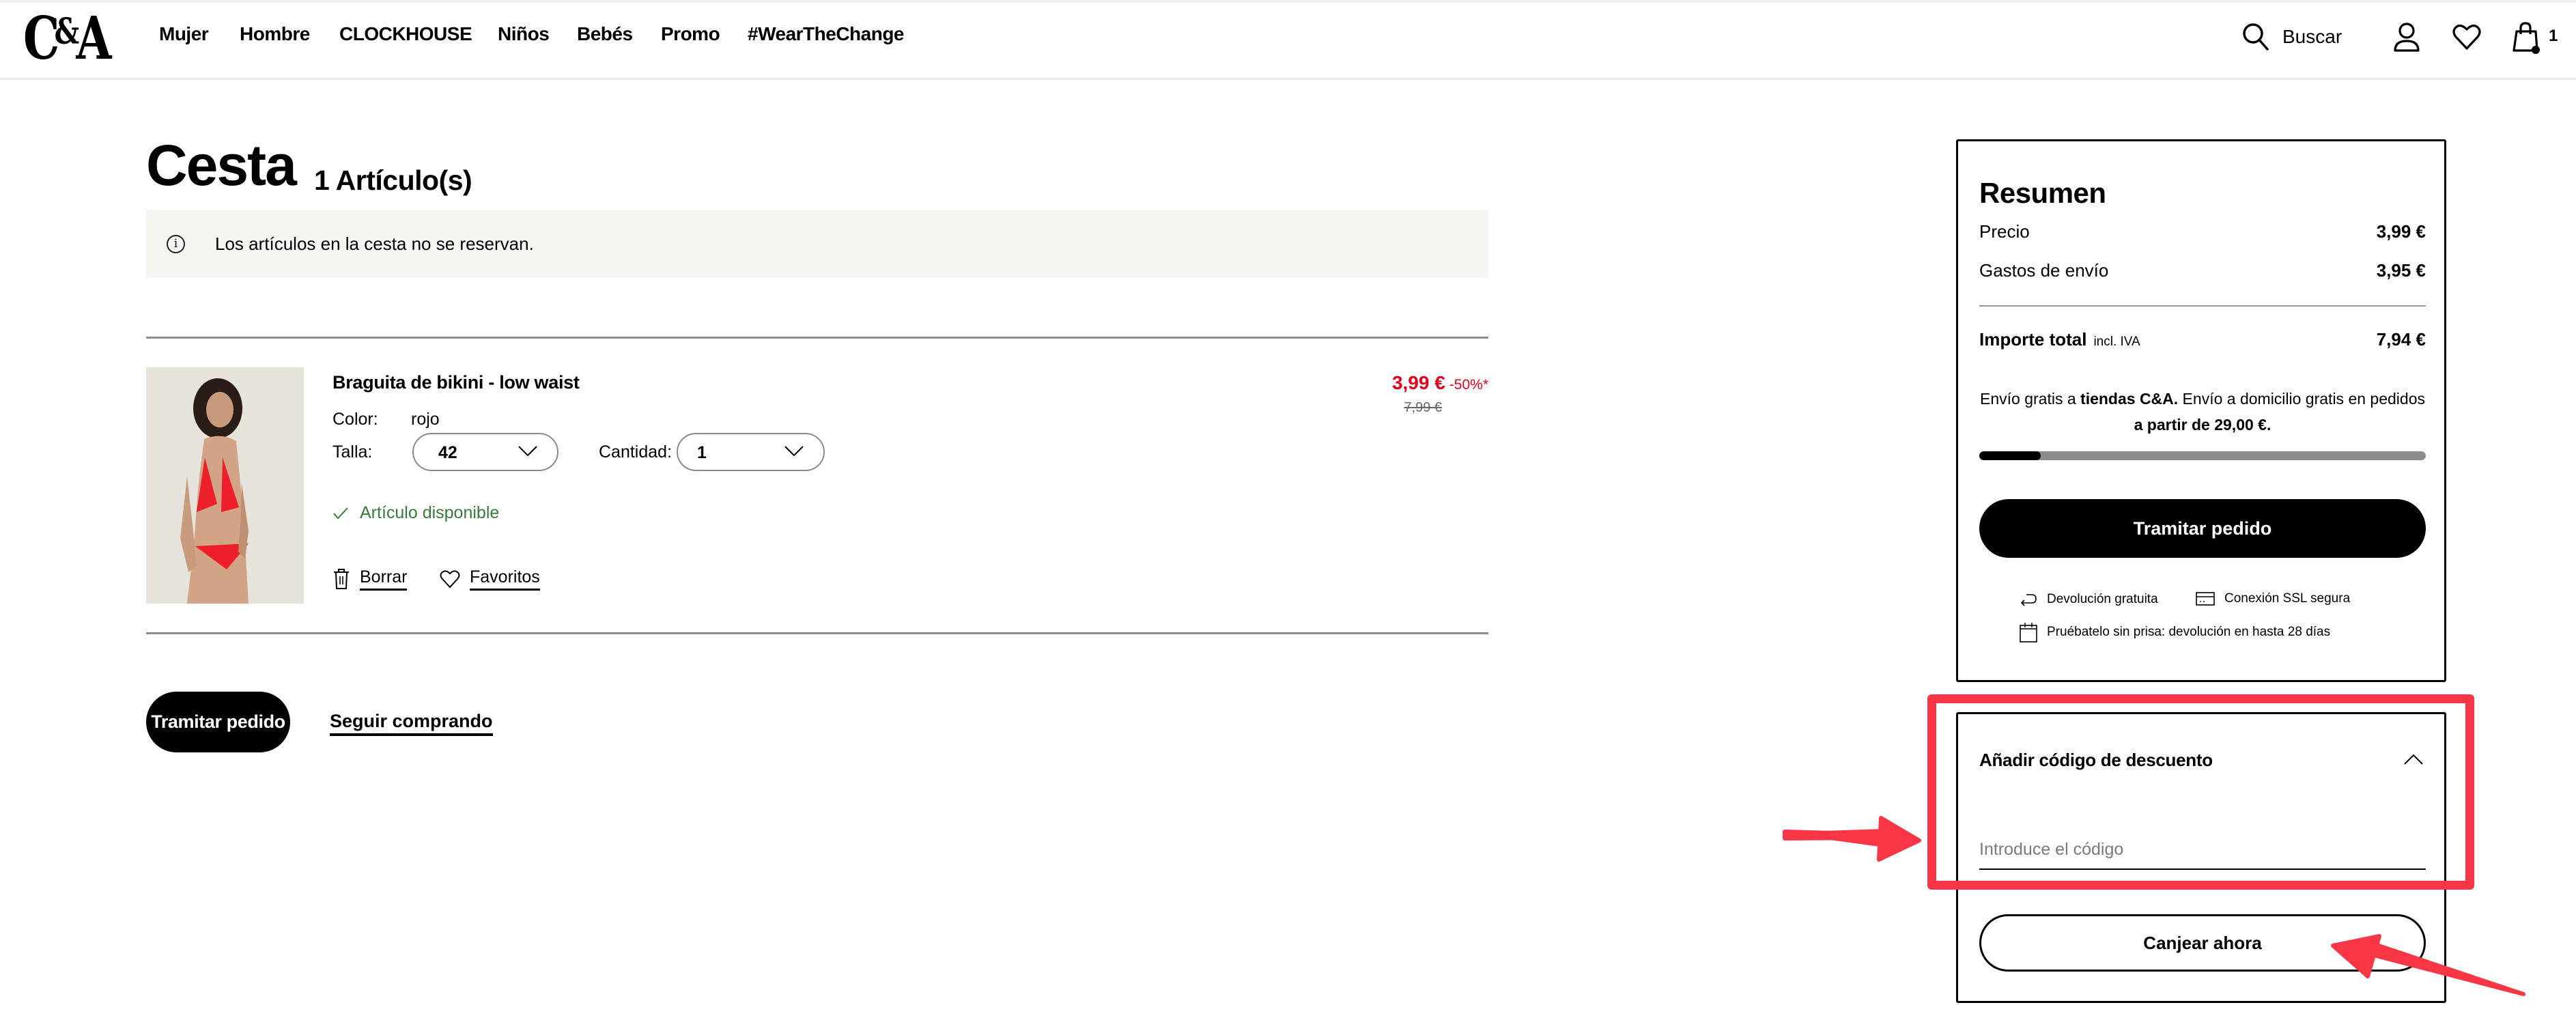 This screenshot has height=1018, width=2576. What do you see at coordinates (2273, 598) in the screenshot?
I see `benefit-ssl: Conexión SSL segura` at bounding box center [2273, 598].